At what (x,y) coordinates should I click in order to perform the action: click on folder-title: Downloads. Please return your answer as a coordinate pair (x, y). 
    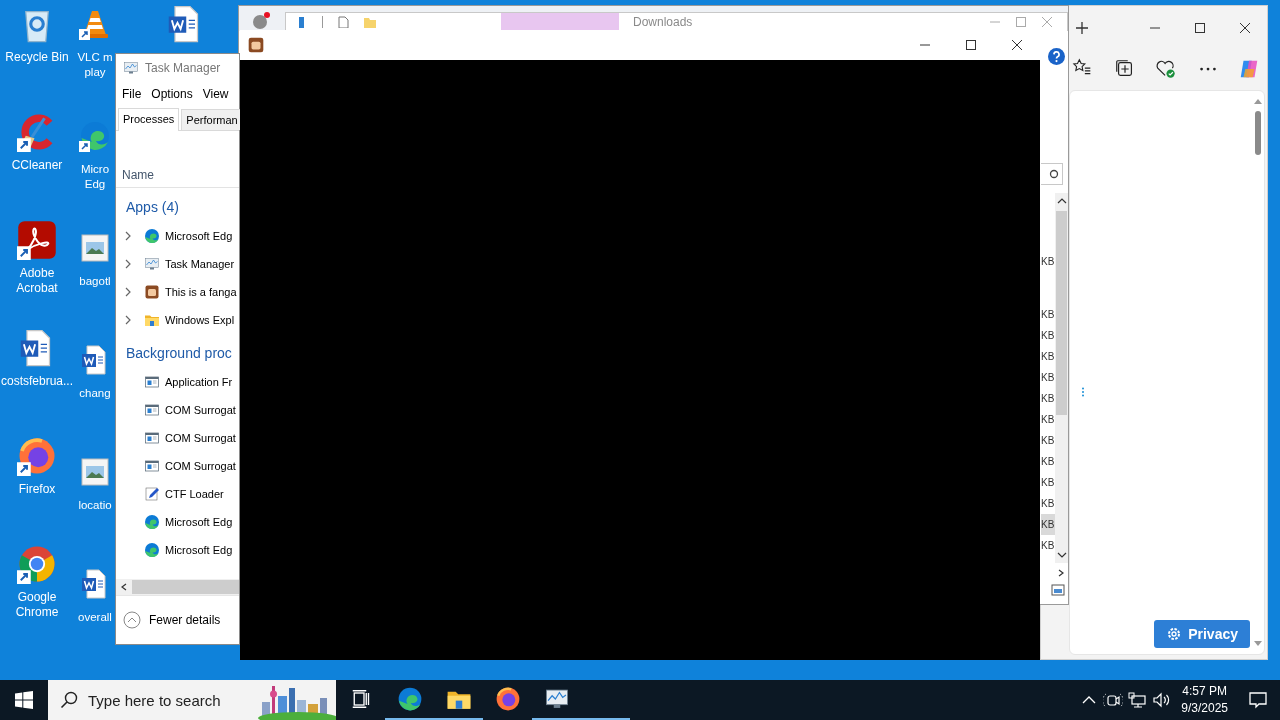
    Looking at the image, I should click on (663, 22).